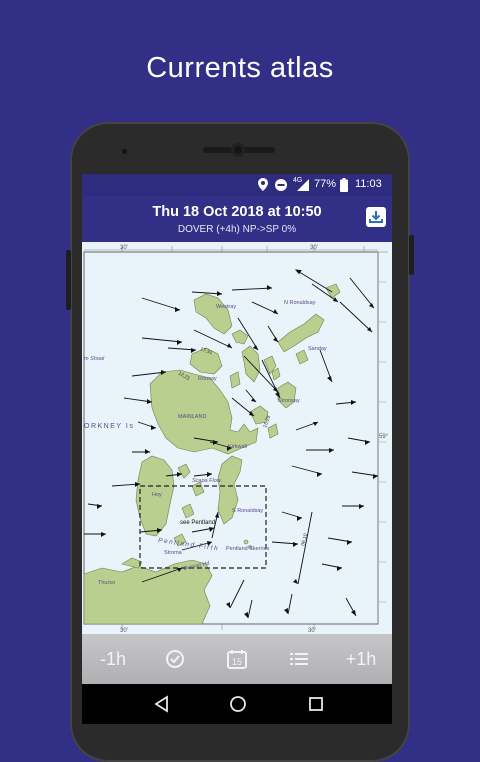 The height and width of the screenshot is (762, 480). Describe the element at coordinates (289, 401) in the screenshot. I see `place-stronsay: Stronsay` at that location.